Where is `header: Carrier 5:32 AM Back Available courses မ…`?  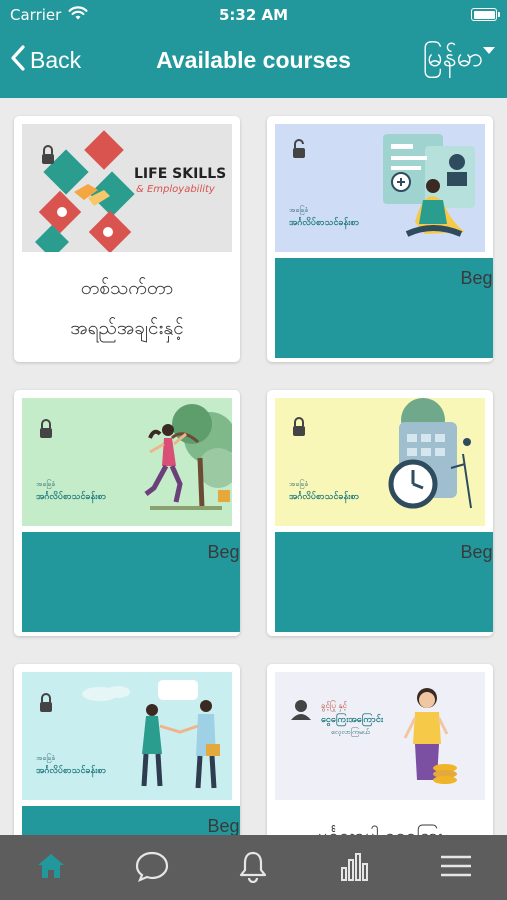
header: Carrier 5:32 AM Back Available courses မ… is located at coordinates (253, 49).